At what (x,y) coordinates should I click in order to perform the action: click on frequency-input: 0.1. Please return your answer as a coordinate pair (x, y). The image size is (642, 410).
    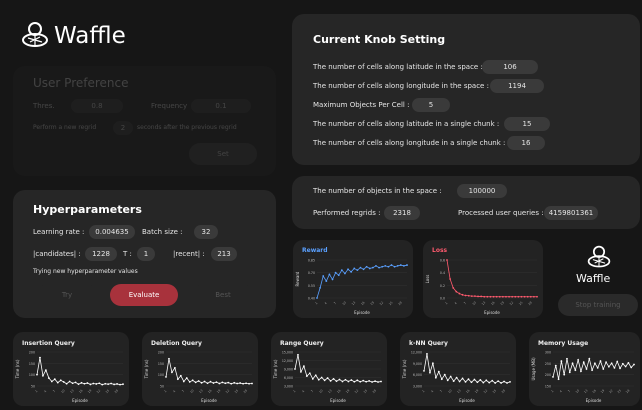
    Looking at the image, I should click on (221, 106).